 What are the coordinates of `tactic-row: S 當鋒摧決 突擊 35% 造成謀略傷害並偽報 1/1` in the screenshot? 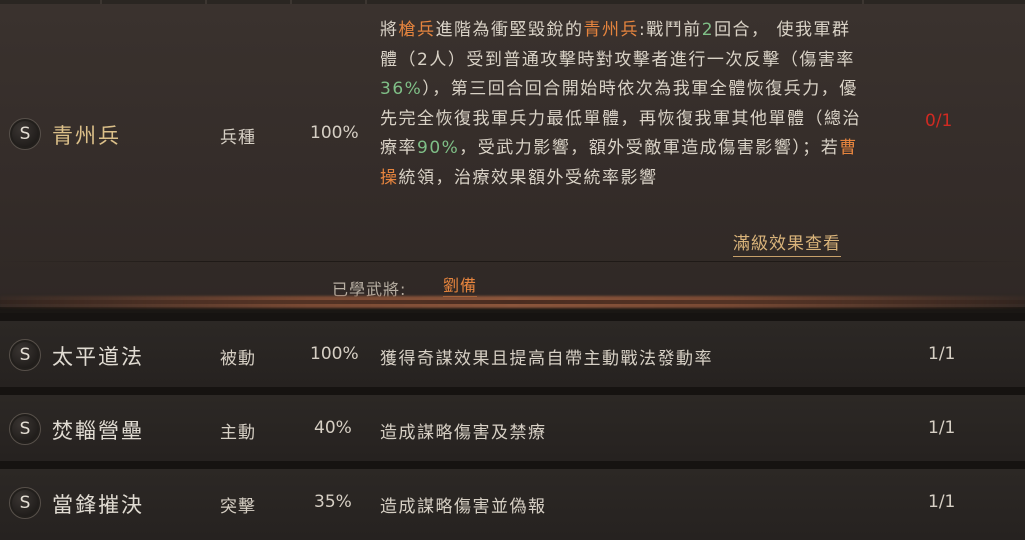 It's located at (512, 504).